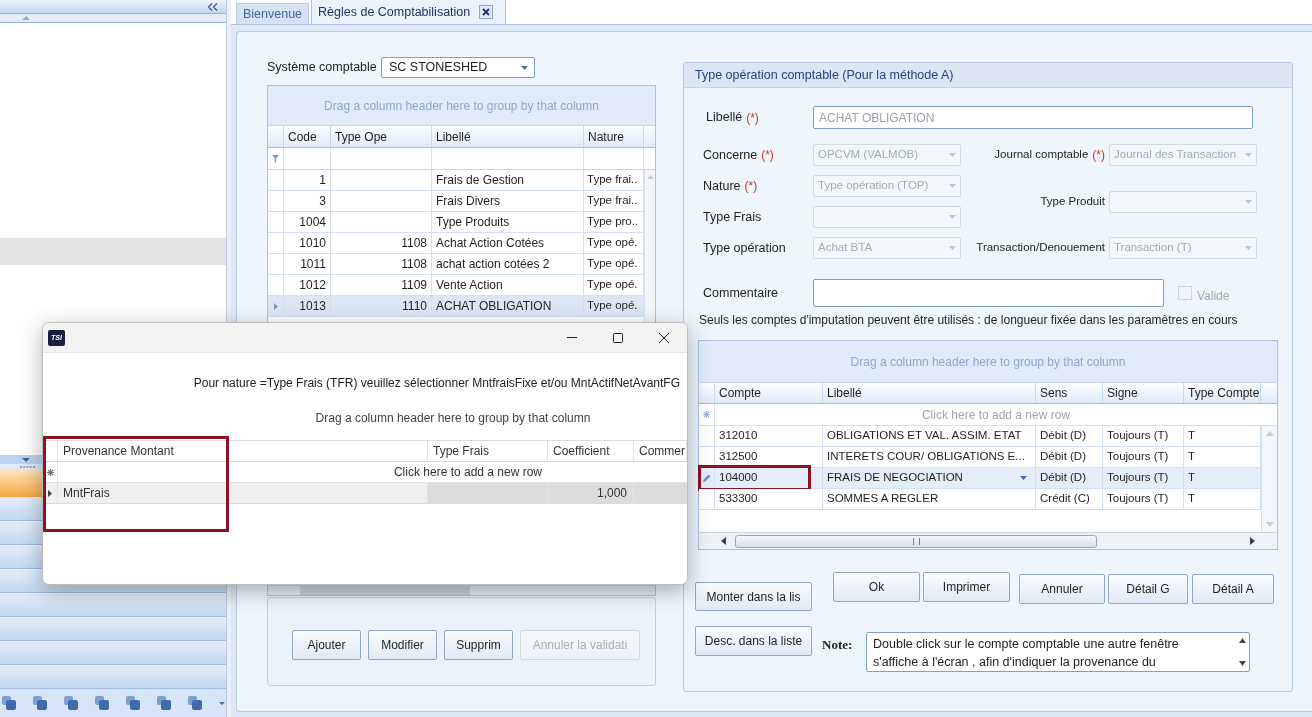  Describe the element at coordinates (307, 180) in the screenshot. I see `table-cell: 1` at that location.